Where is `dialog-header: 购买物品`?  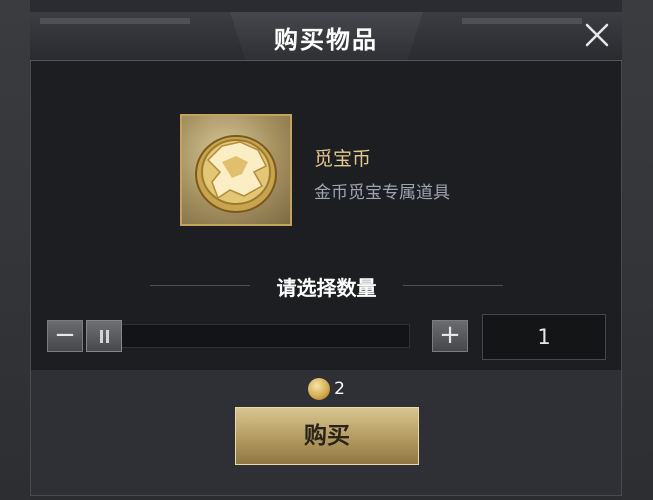 dialog-header: 购买物品 is located at coordinates (326, 36).